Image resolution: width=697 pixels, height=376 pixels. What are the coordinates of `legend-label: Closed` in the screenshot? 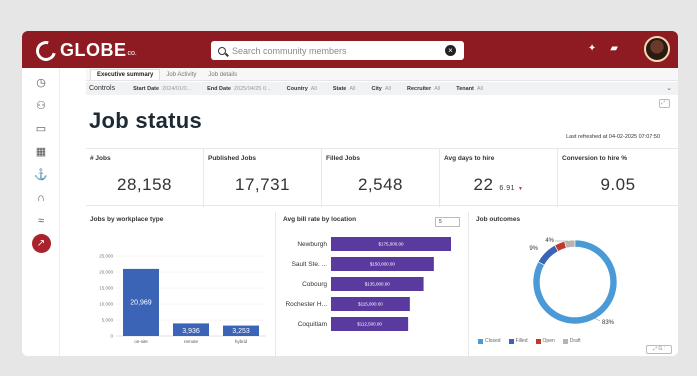 It's located at (493, 341).